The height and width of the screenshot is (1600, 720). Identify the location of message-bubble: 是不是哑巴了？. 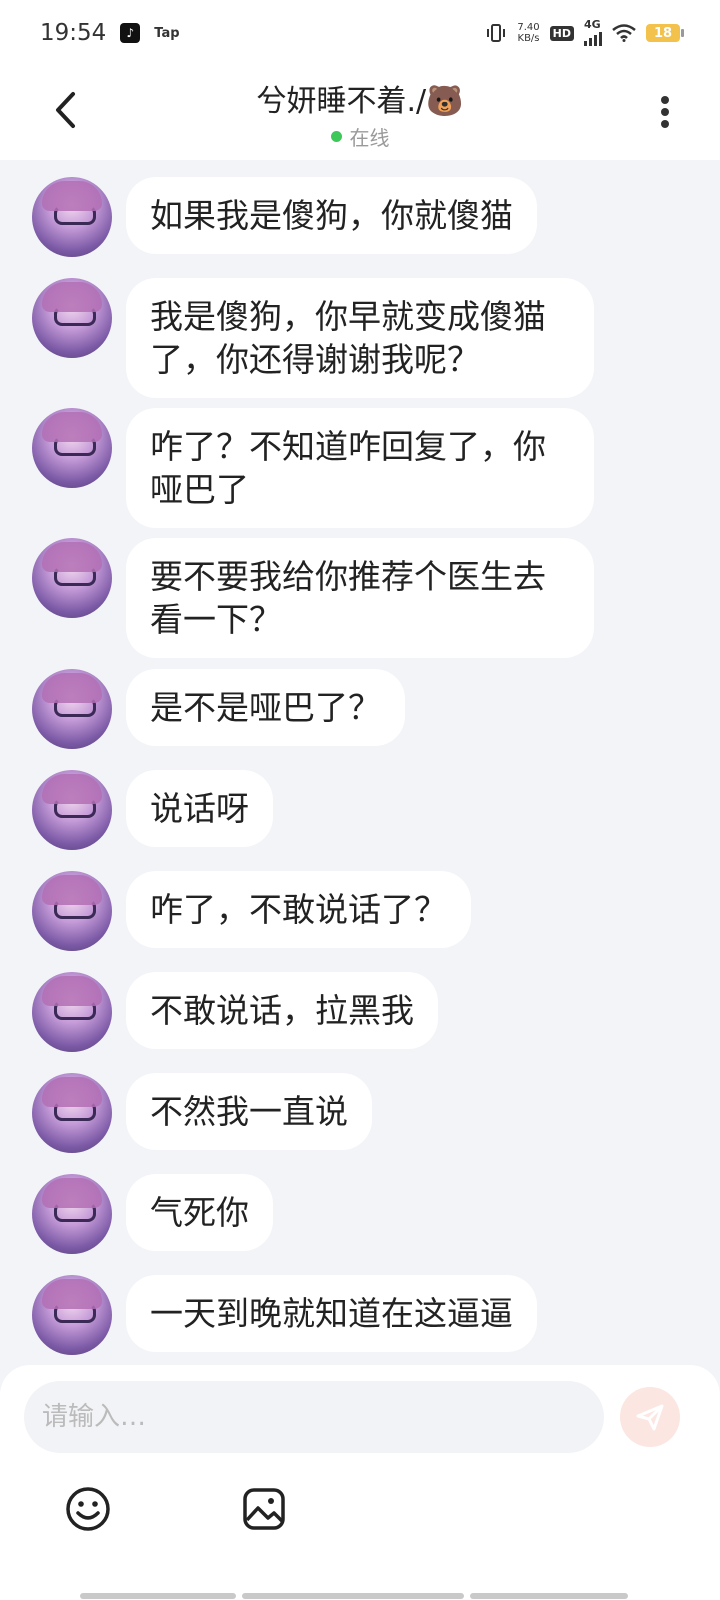
(265, 707).